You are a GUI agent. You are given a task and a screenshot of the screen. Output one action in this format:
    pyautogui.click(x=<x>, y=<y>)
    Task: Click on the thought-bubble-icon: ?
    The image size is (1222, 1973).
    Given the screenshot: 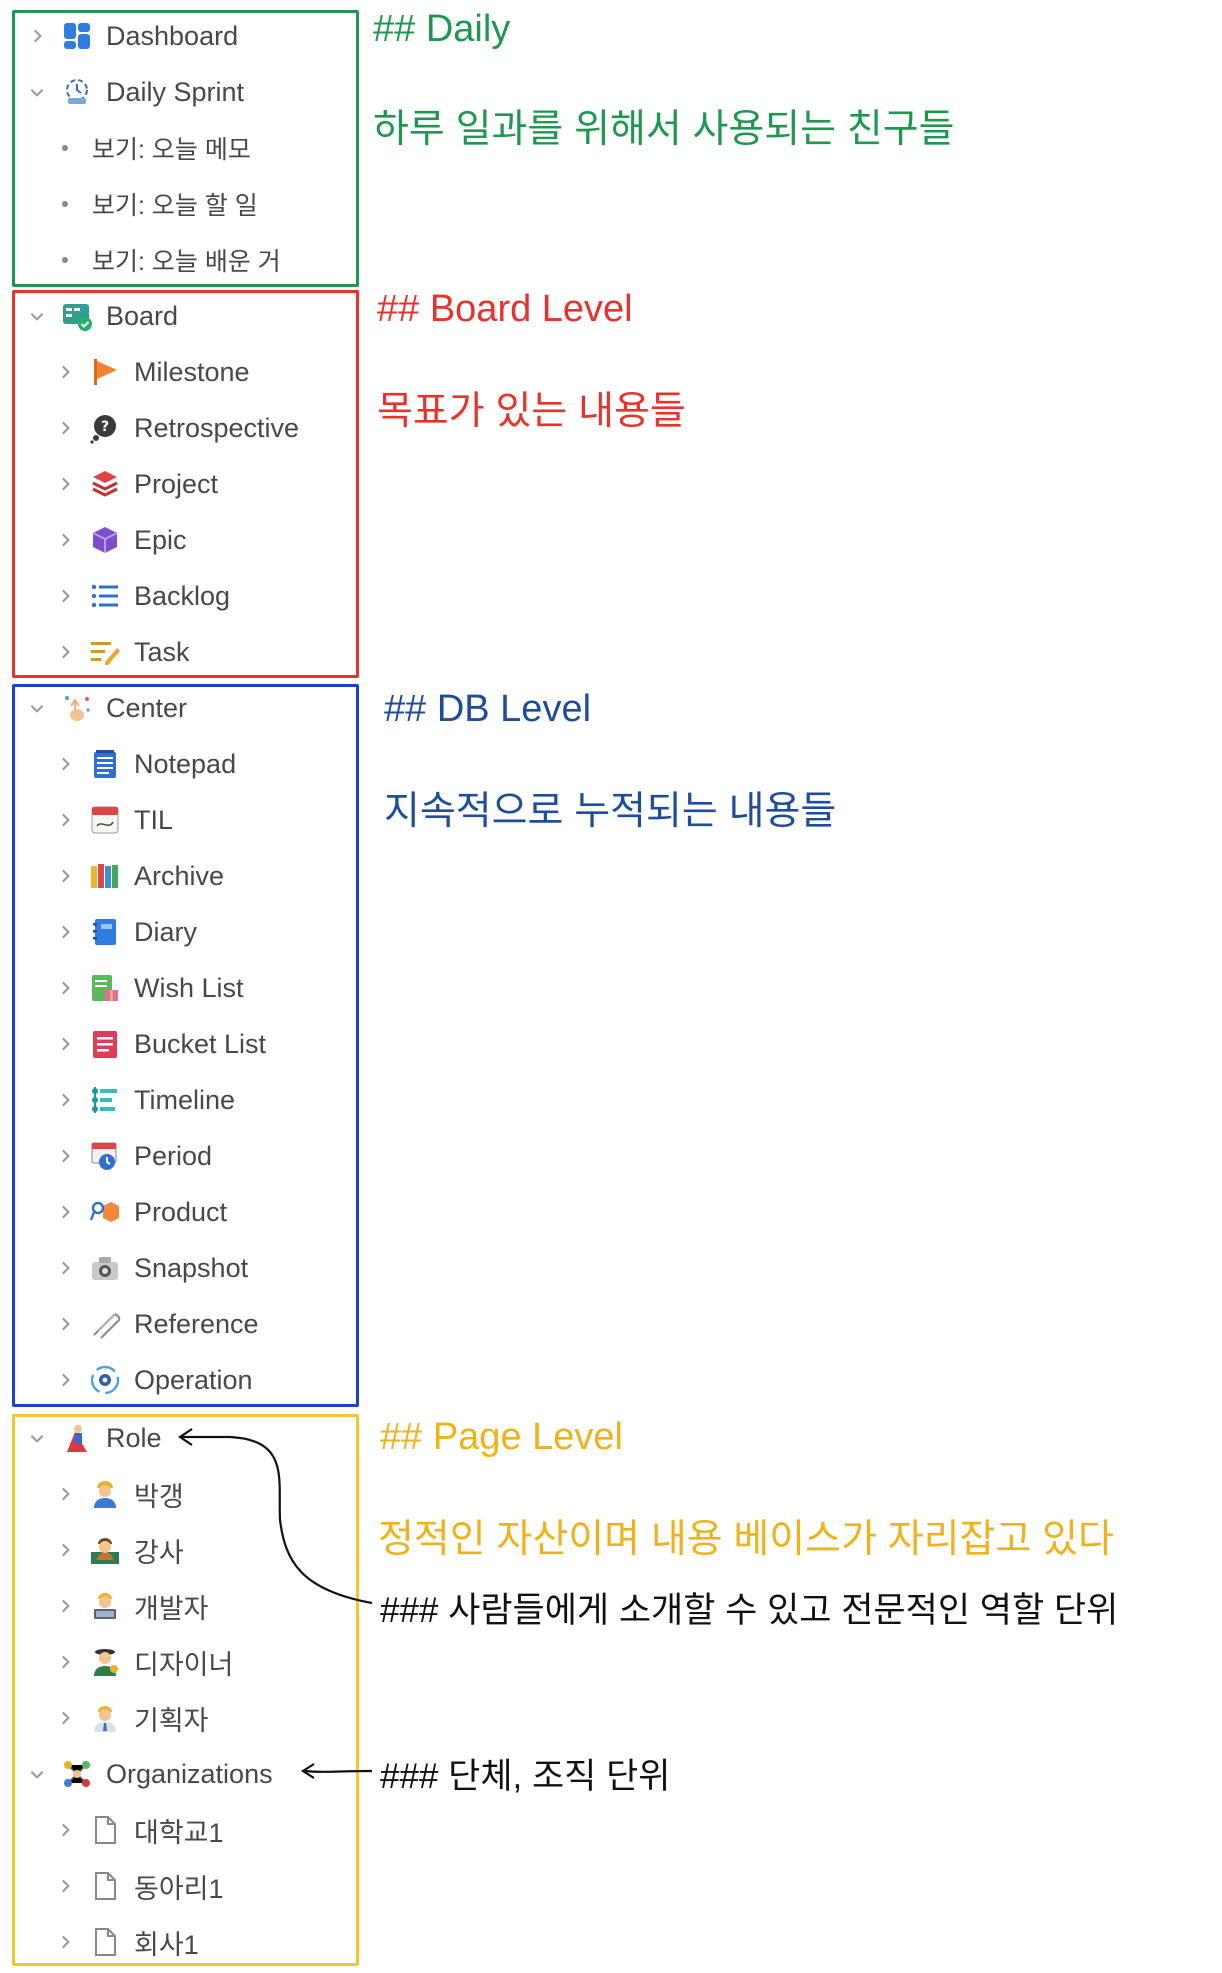 What is the action you would take?
    pyautogui.click(x=105, y=428)
    